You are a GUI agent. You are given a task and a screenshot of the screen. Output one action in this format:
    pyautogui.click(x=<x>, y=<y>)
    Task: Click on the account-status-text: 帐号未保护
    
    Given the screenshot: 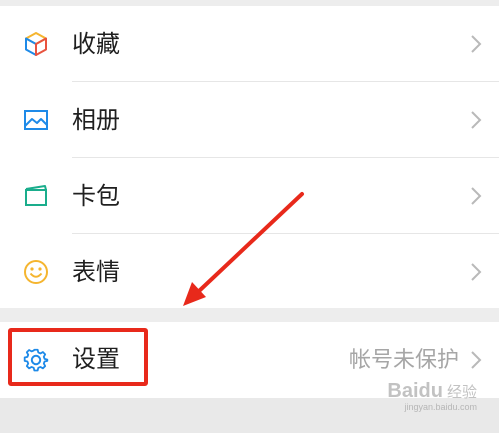 What is the action you would take?
    pyautogui.click(x=403, y=360)
    